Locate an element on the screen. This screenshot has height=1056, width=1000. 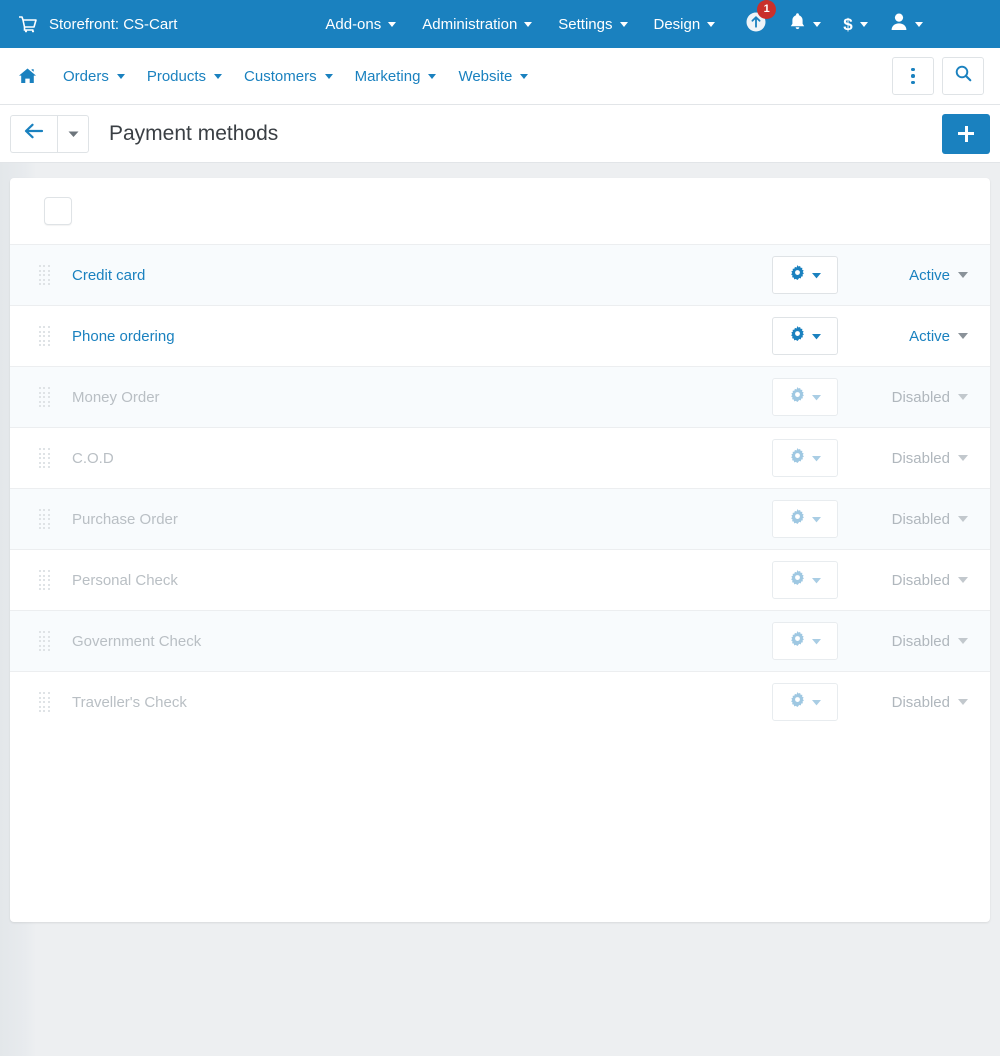
page-header: Payment methods is located at coordinates (500, 134).